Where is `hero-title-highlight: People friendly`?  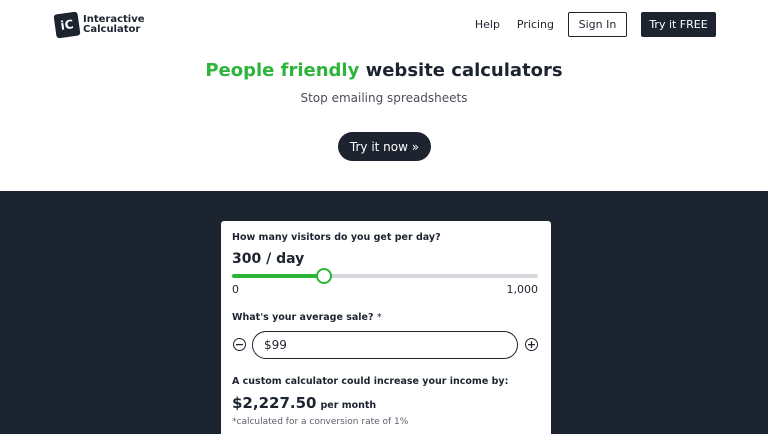
hero-title-highlight: People friendly is located at coordinates (282, 70).